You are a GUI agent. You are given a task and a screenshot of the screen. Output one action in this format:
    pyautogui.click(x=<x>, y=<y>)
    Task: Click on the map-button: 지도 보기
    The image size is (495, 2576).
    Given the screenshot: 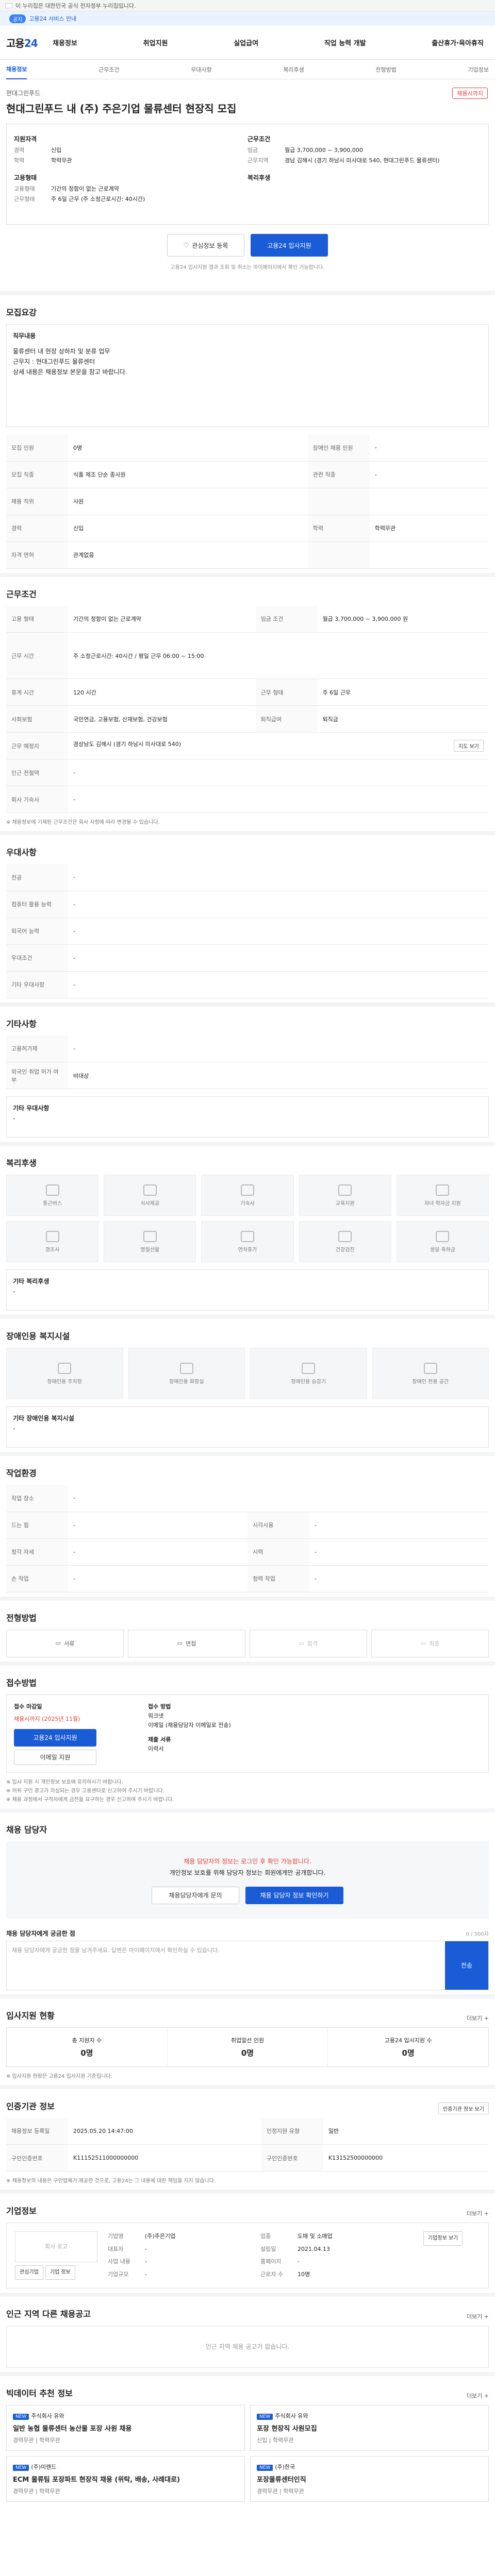 What is the action you would take?
    pyautogui.click(x=469, y=746)
    